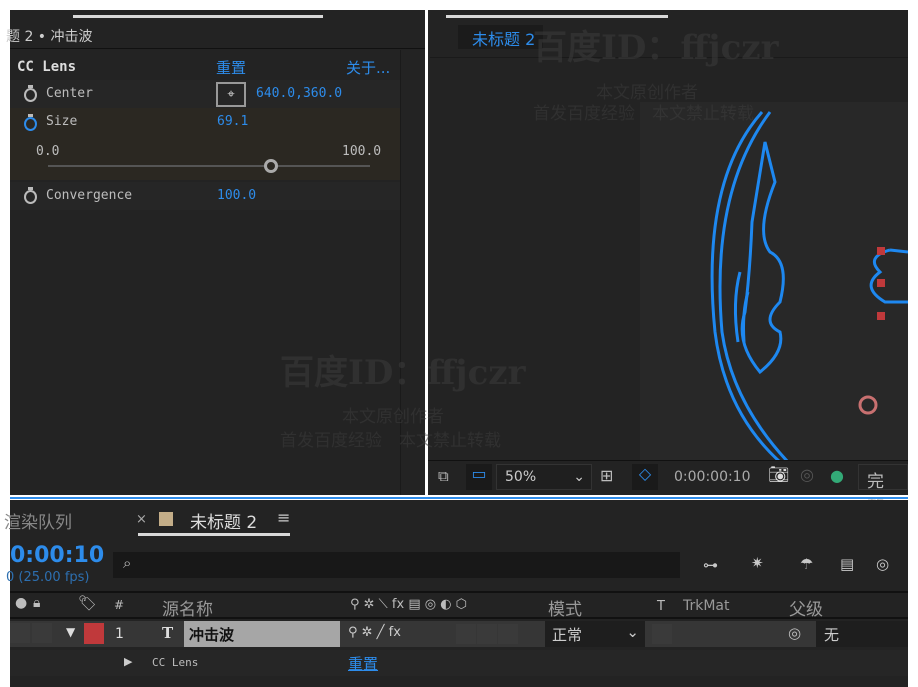  I want to click on trkmat-box, so click(662, 634).